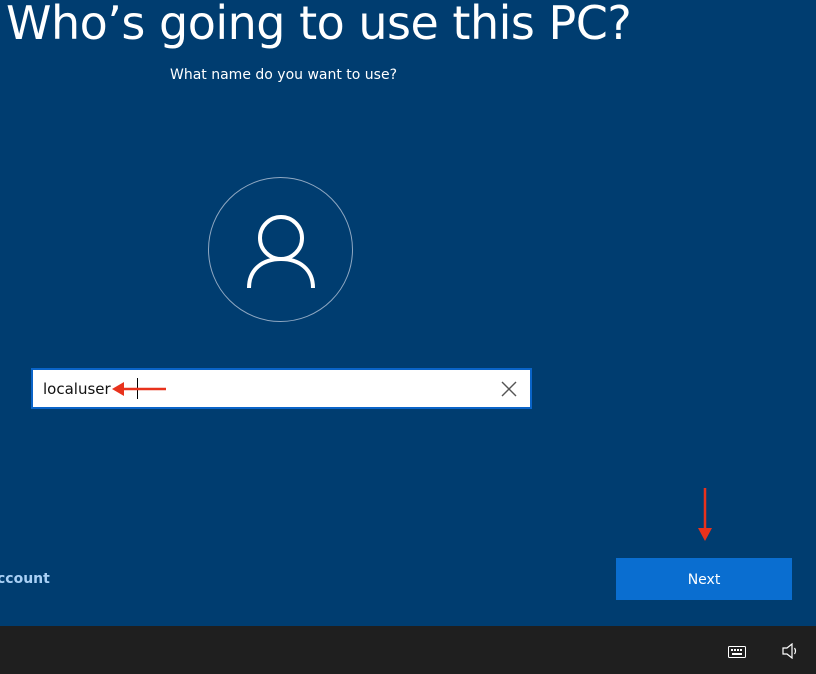 This screenshot has height=674, width=816. I want to click on volume-tray-button, so click(791, 653).